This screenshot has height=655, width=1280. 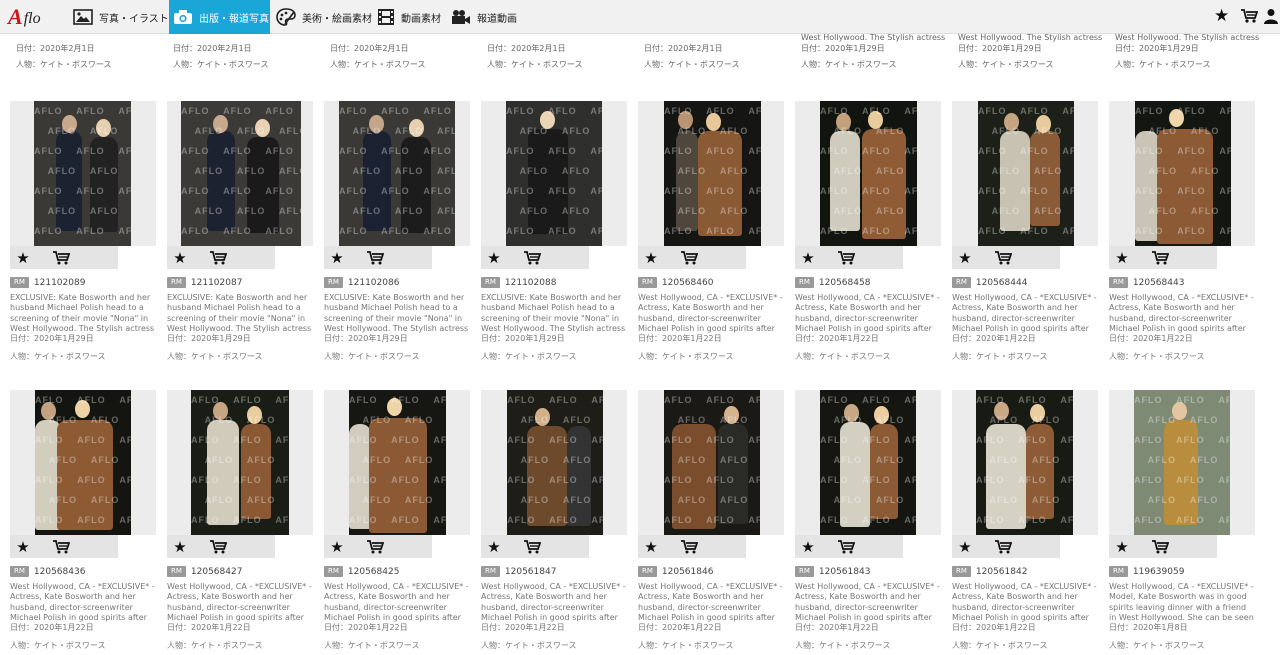 I want to click on image-person: 人物：ケイト・ボスワース, so click(x=686, y=645).